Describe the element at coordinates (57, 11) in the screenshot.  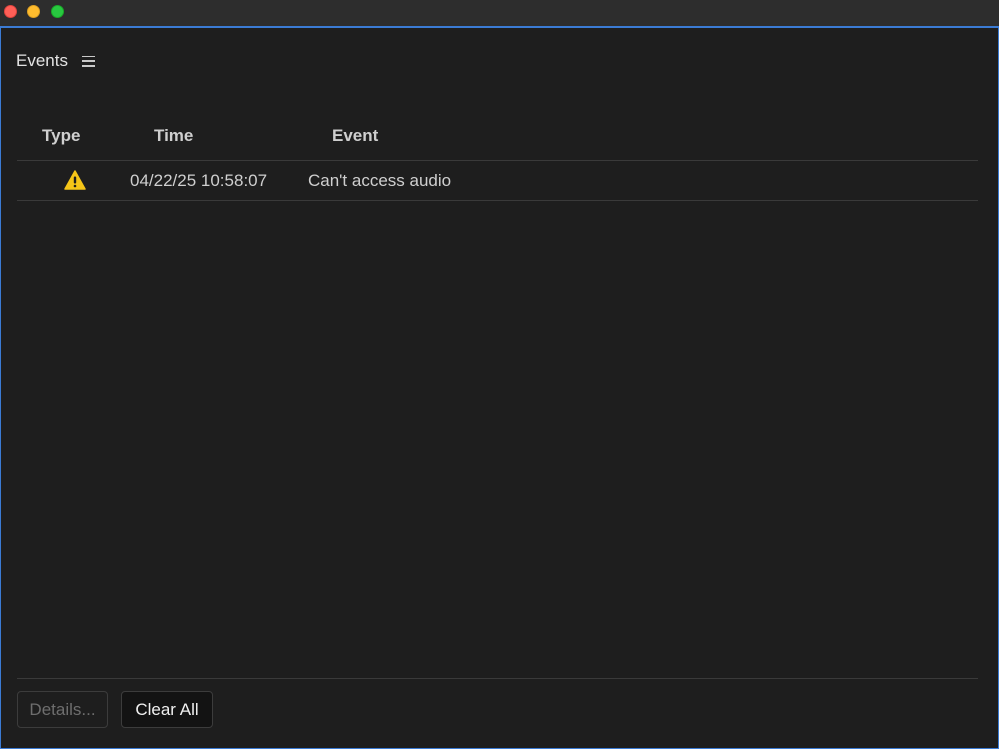
I see `zoom-window-button` at that location.